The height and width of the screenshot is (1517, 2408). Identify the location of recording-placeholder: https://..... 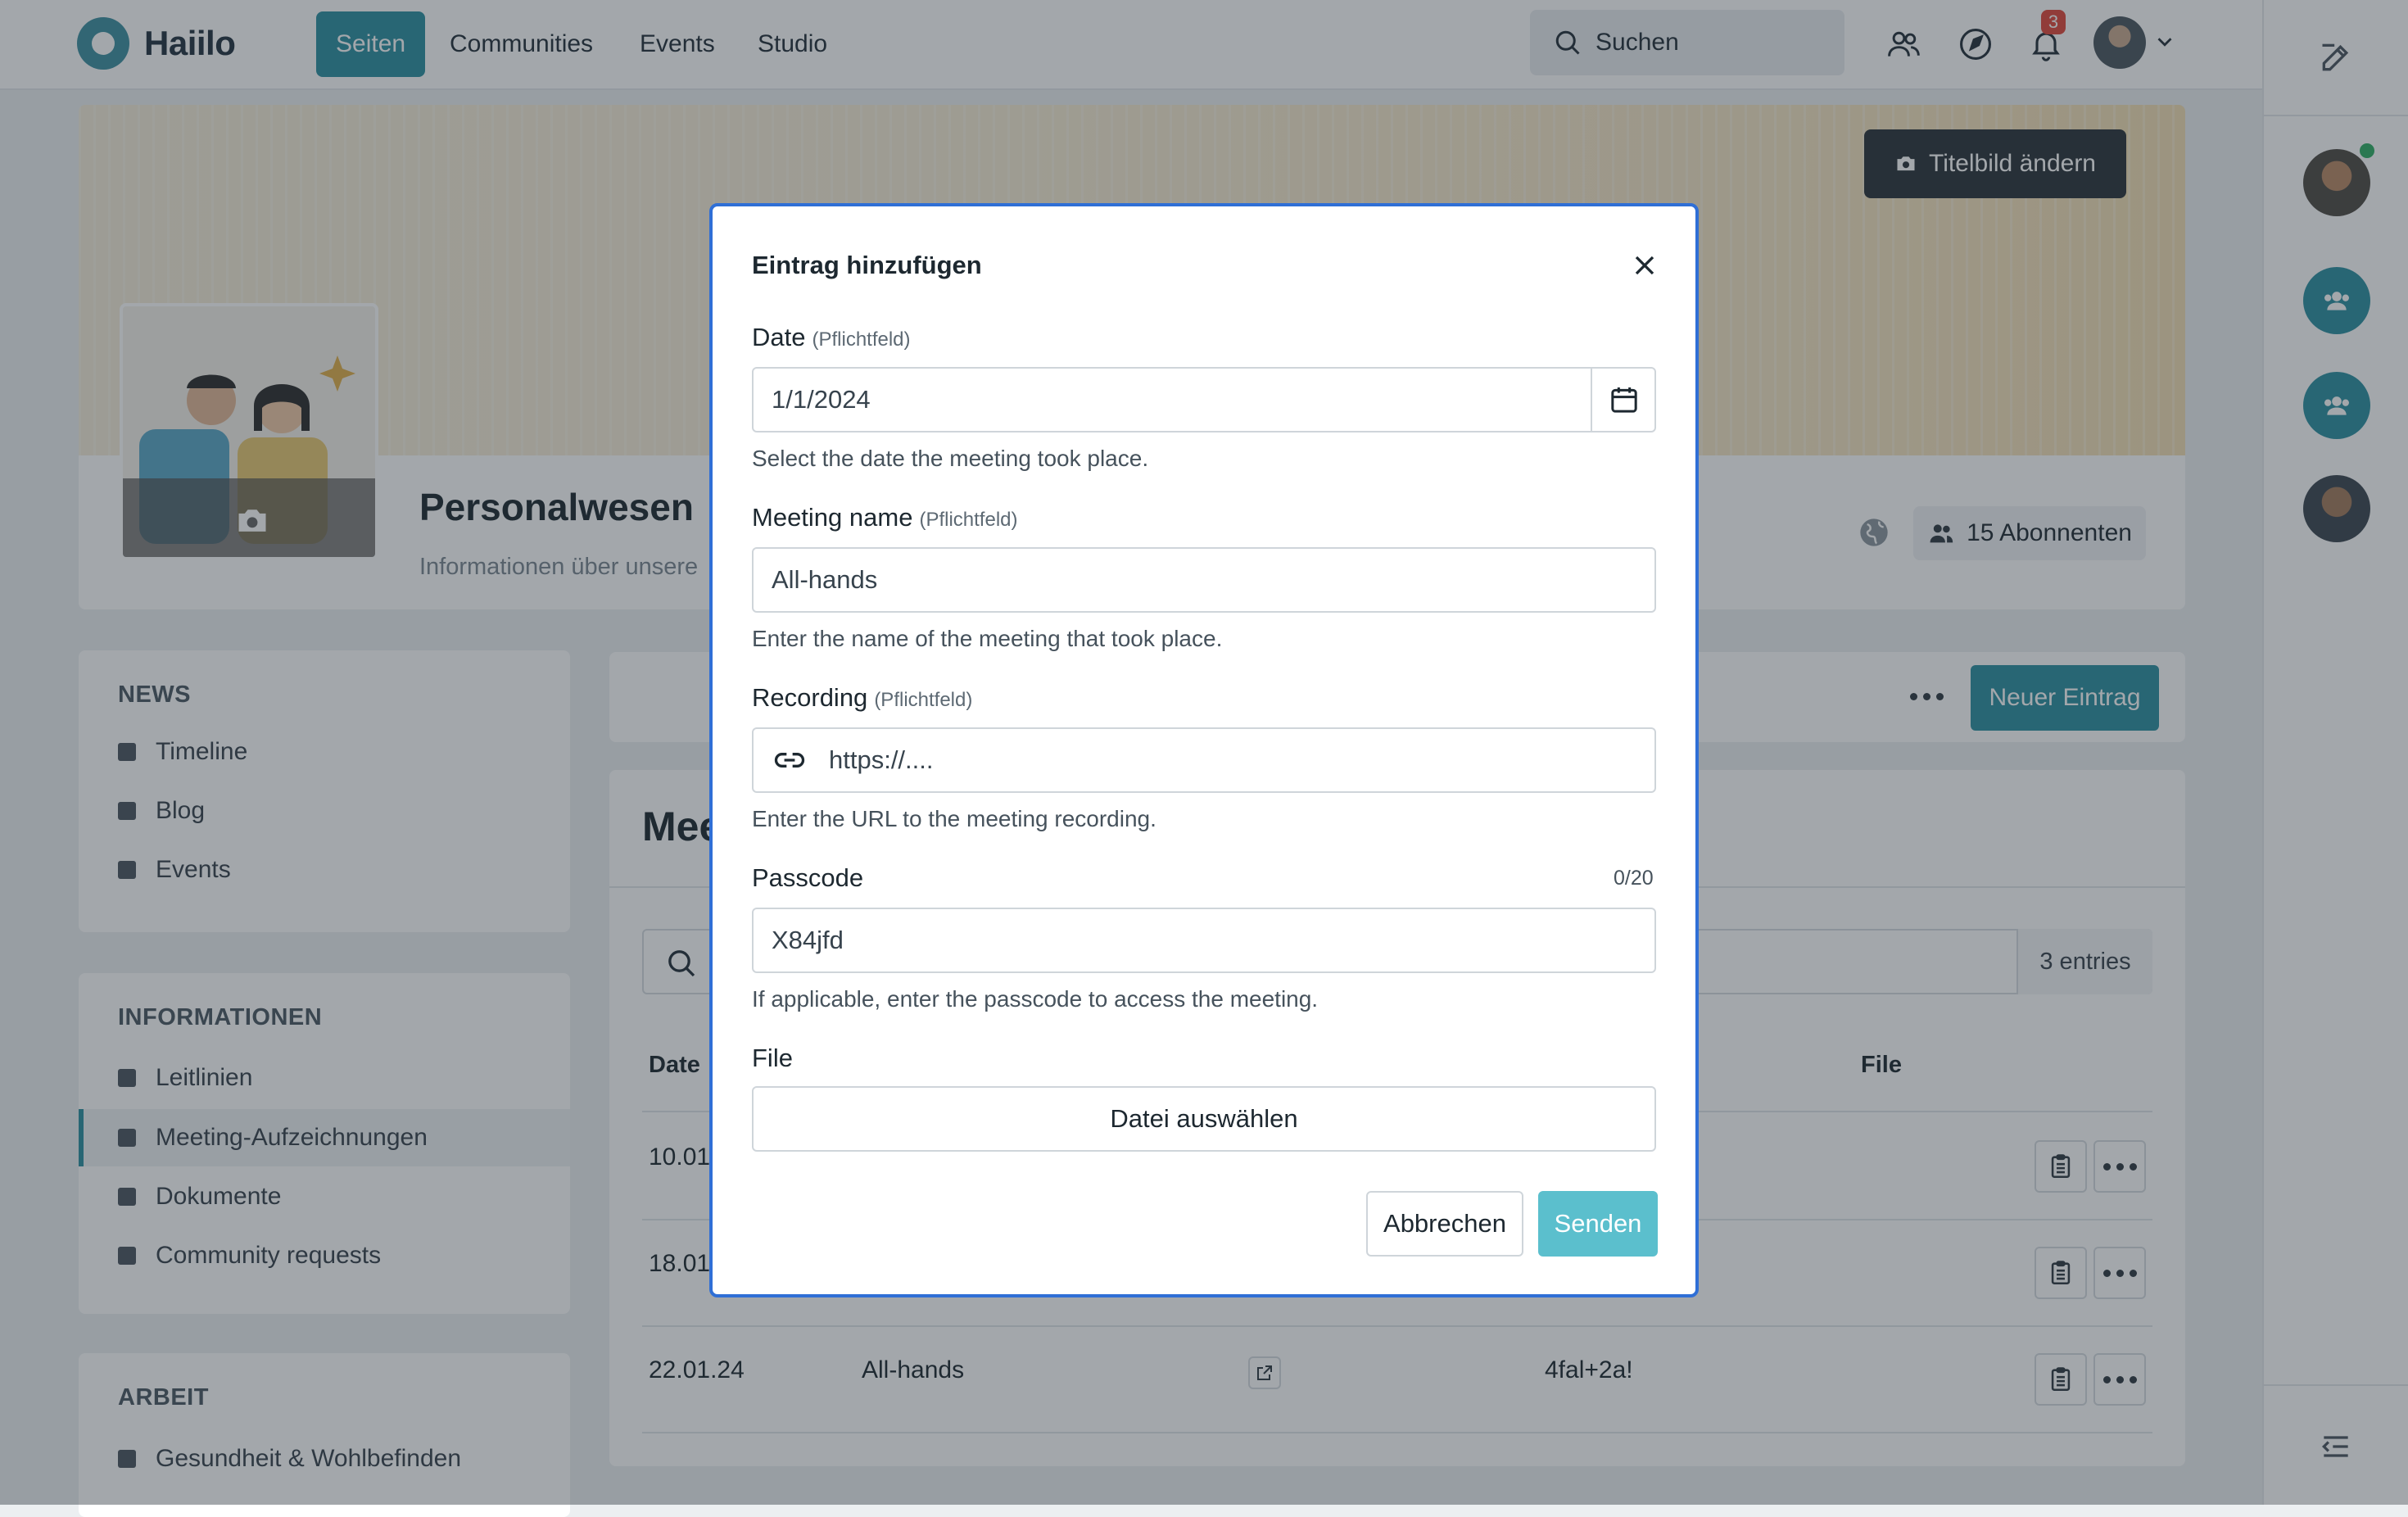
(881, 759).